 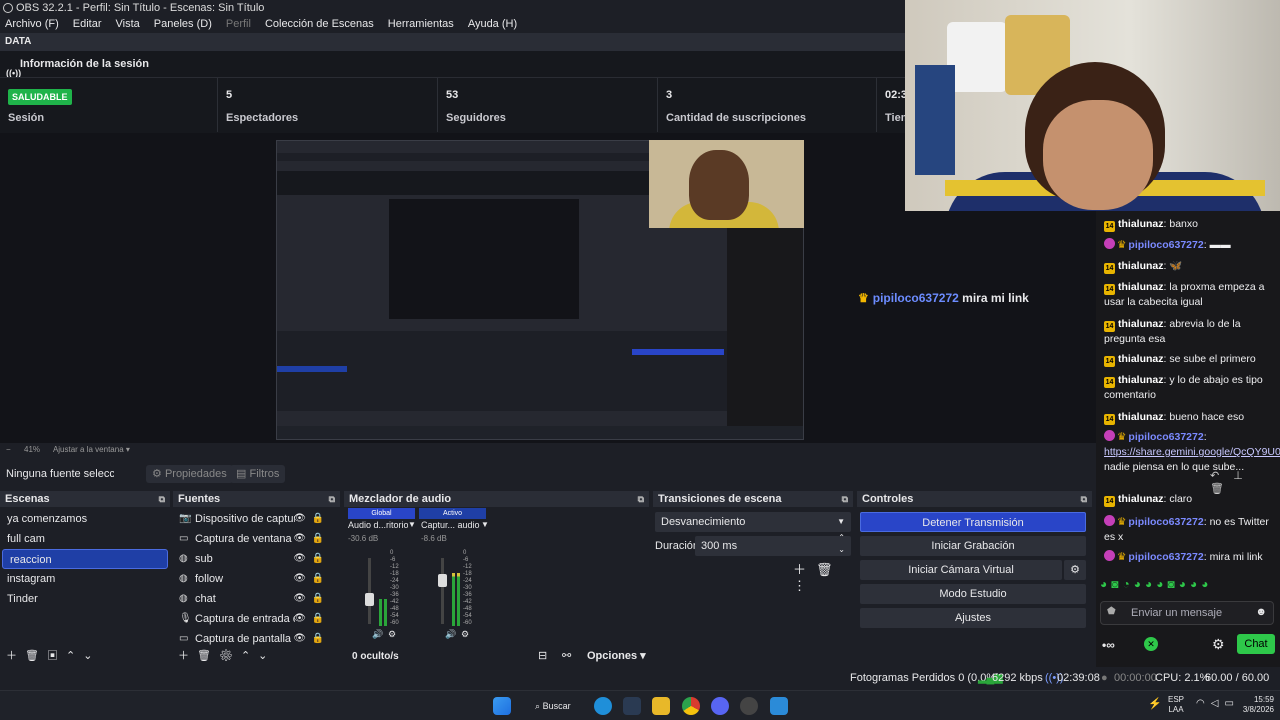 What do you see at coordinates (238, 24) in the screenshot?
I see `menu-item: Perfil` at bounding box center [238, 24].